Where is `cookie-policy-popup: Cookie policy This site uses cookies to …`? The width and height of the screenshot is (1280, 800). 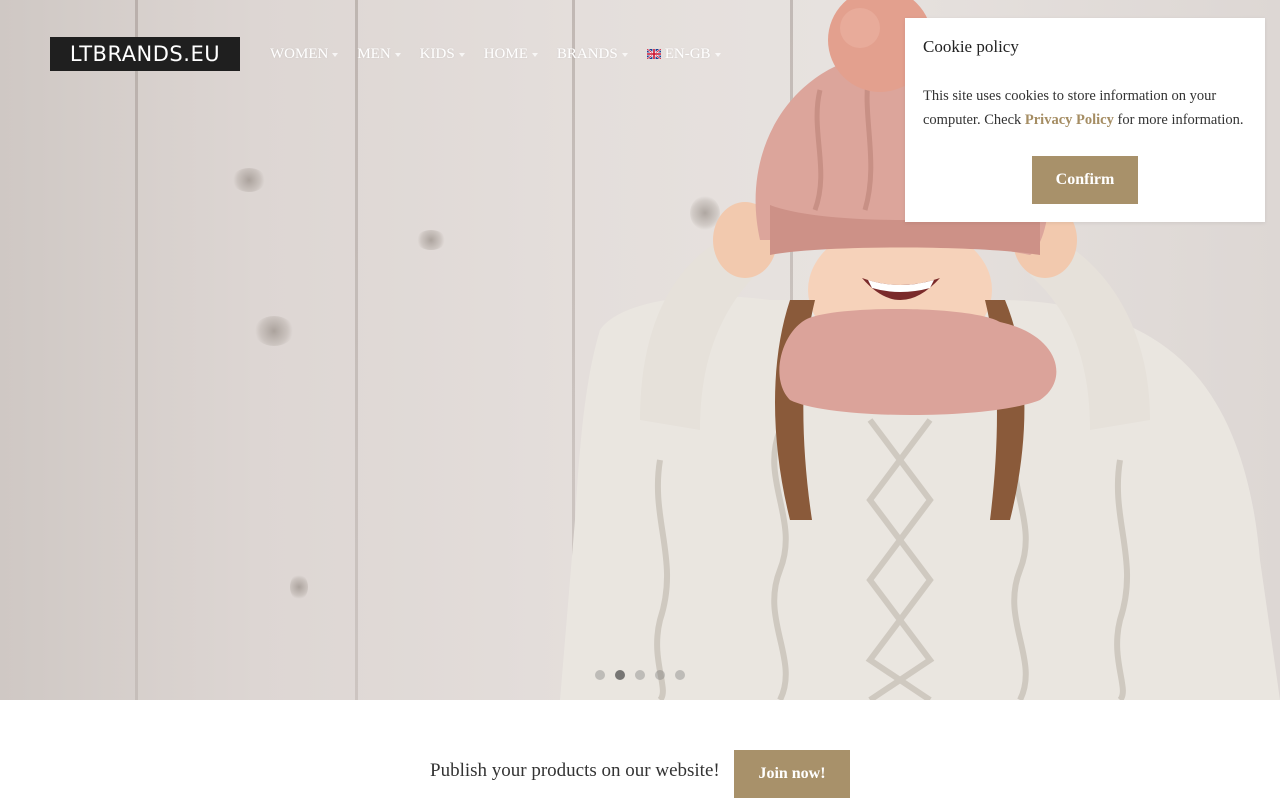 cookie-policy-popup: Cookie policy This site uses cookies to … is located at coordinates (1085, 120).